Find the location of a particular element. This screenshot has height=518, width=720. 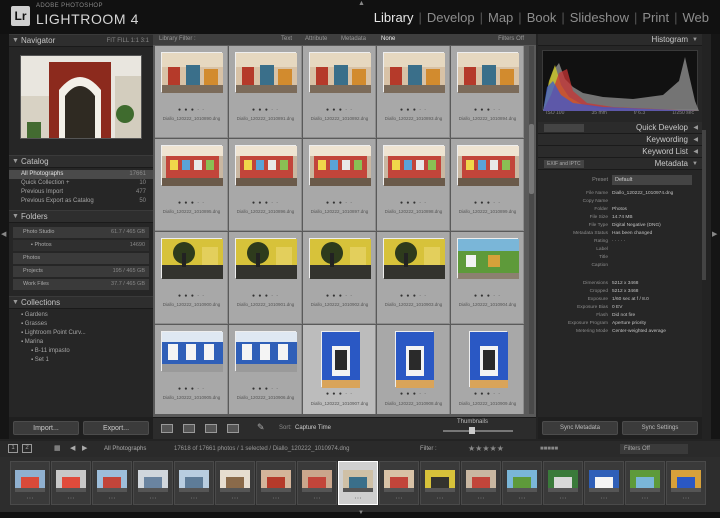

color-label-filter-icon: ■■■■■ is located at coordinates (549, 449).